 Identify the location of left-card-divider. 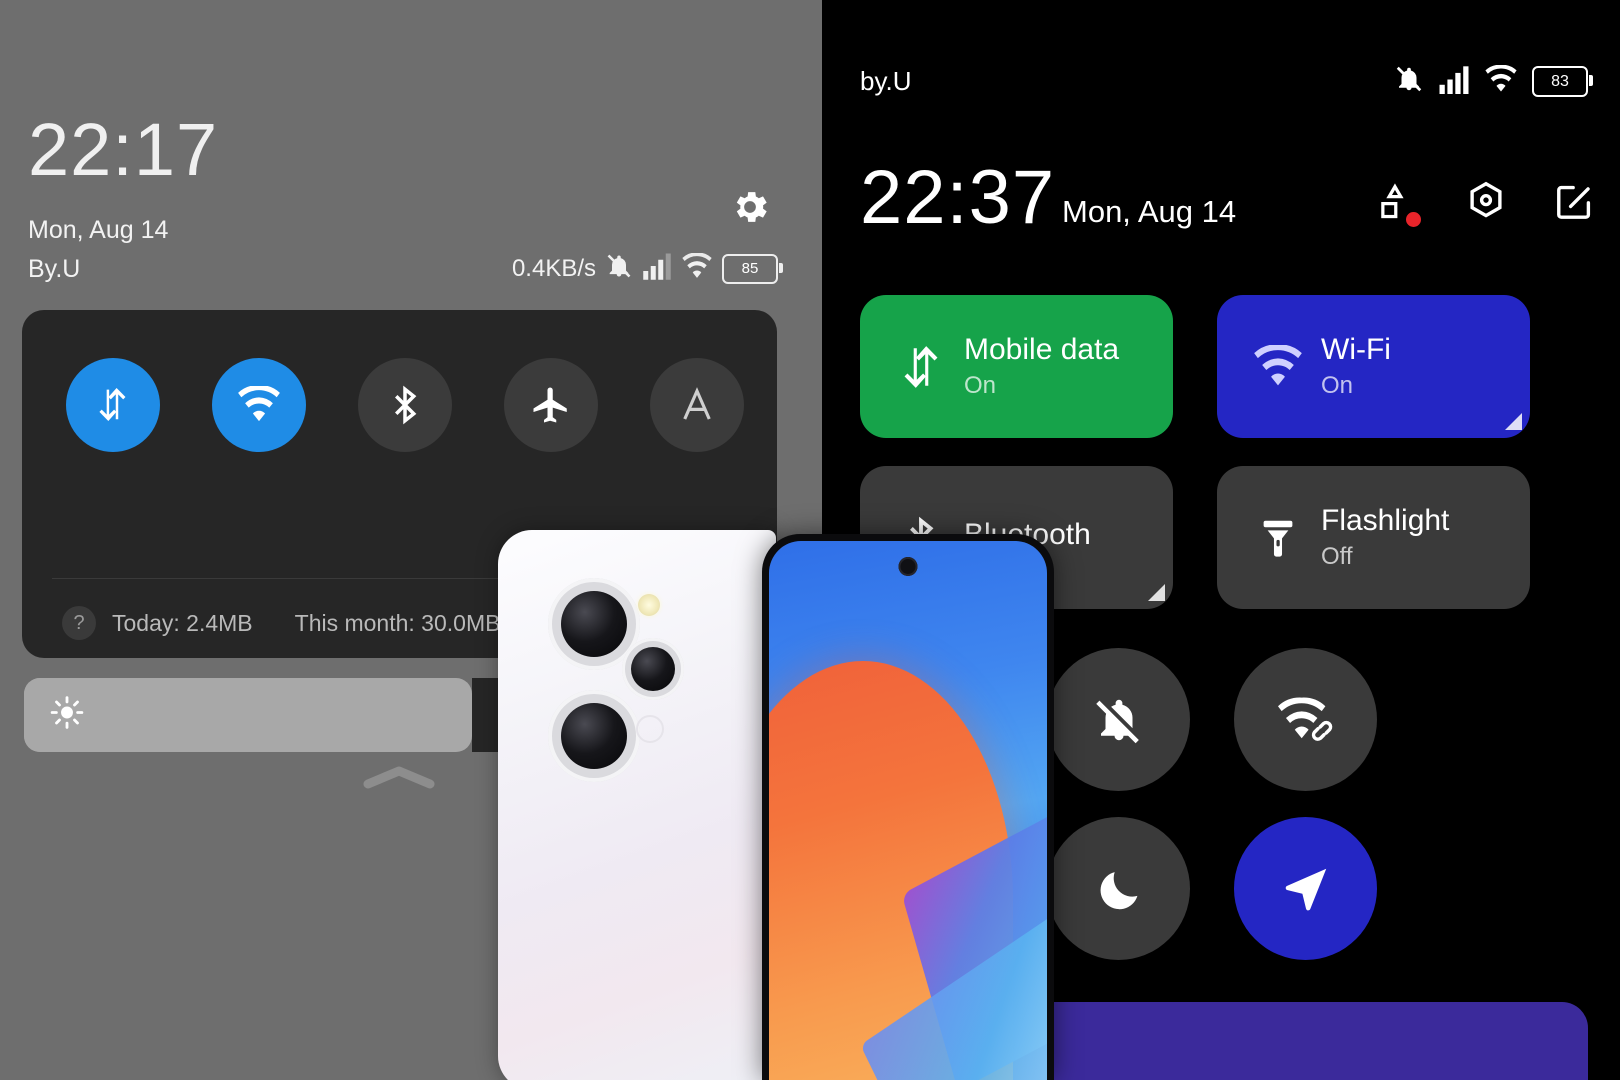
(399, 578).